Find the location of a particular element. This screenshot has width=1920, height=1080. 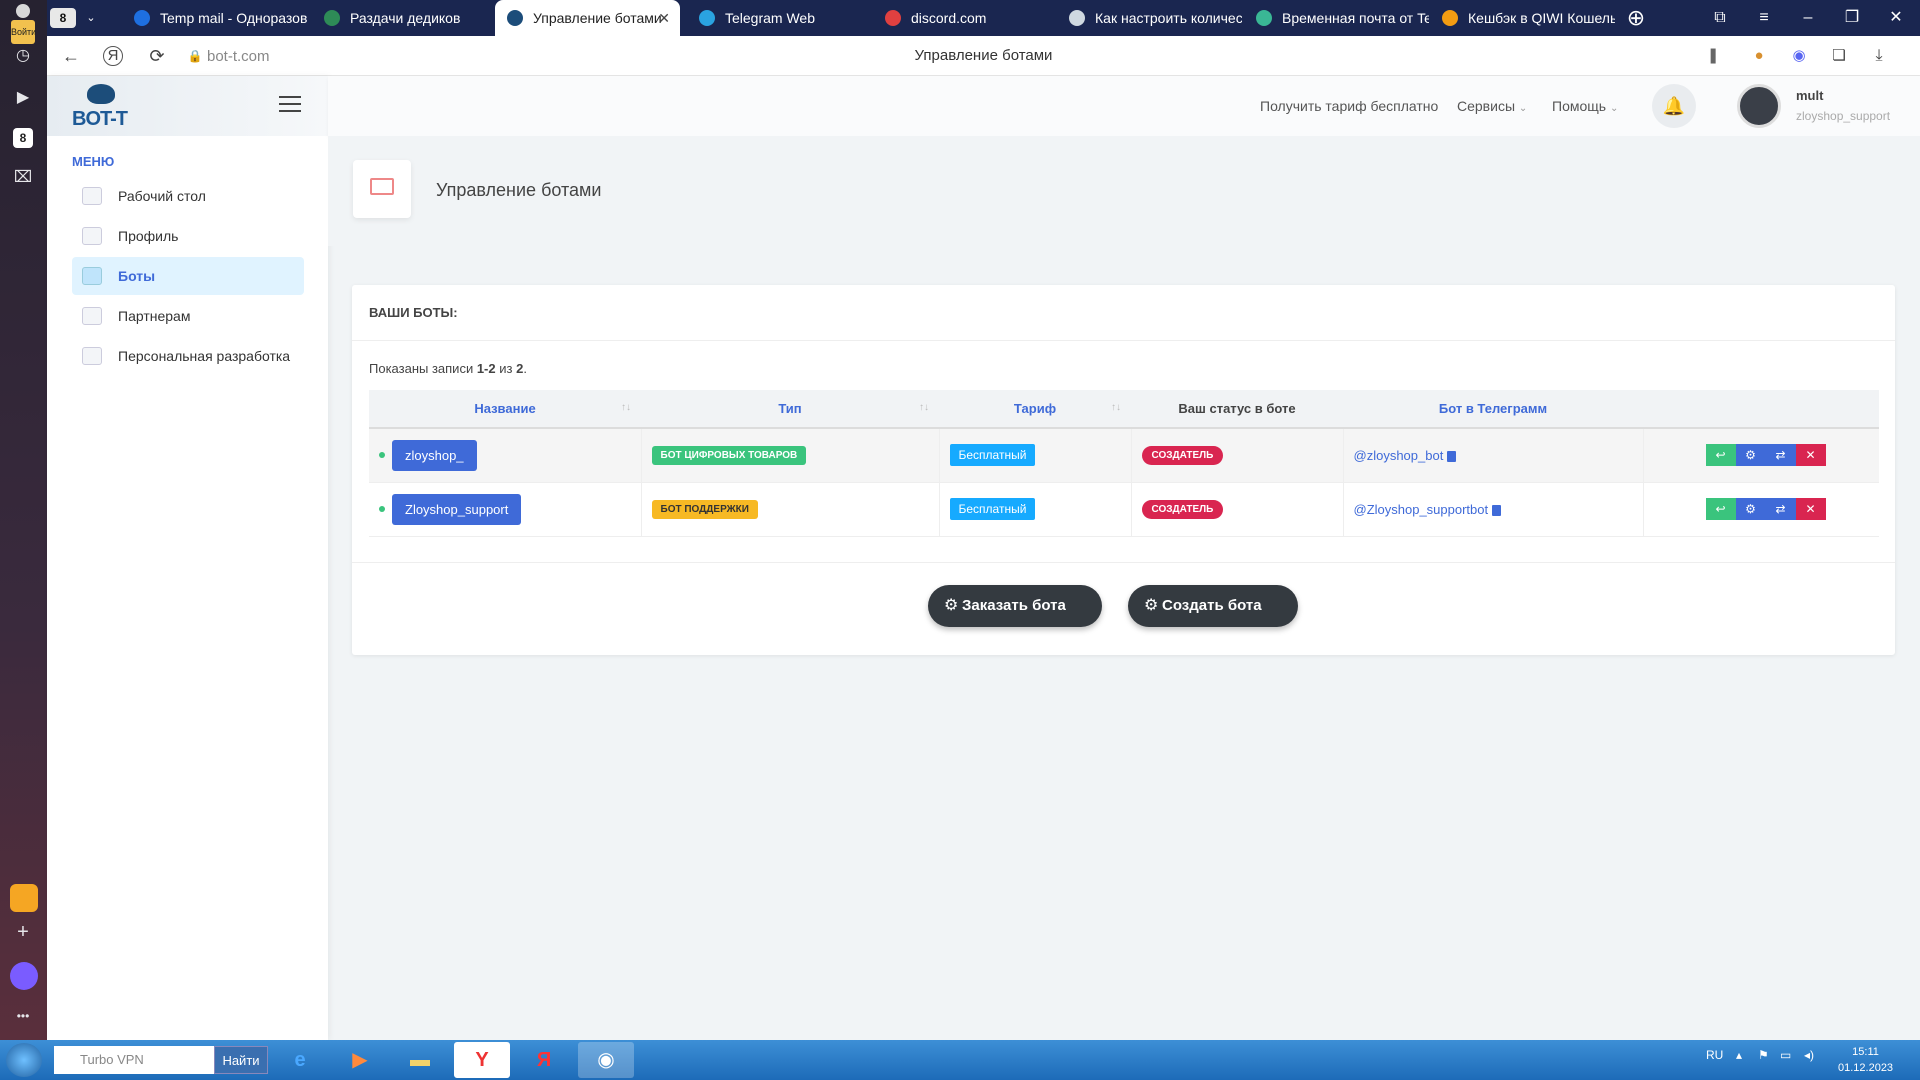

flag-icon: ⚑ is located at coordinates (1763, 1055).